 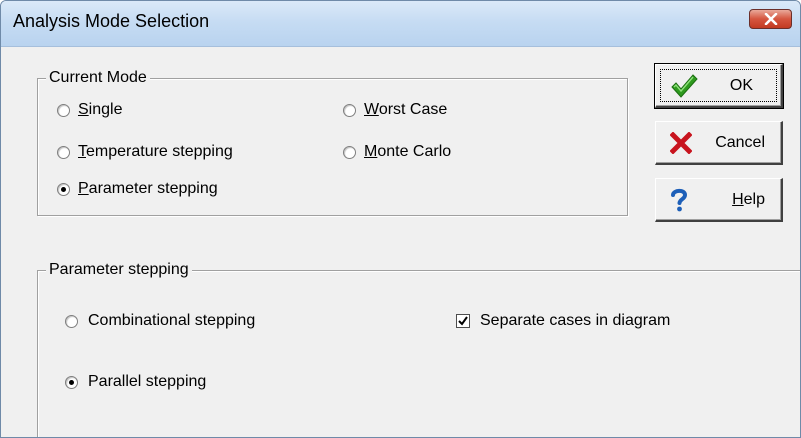 I want to click on radio-parallel-stepping: Parallel stepping, so click(x=135, y=382).